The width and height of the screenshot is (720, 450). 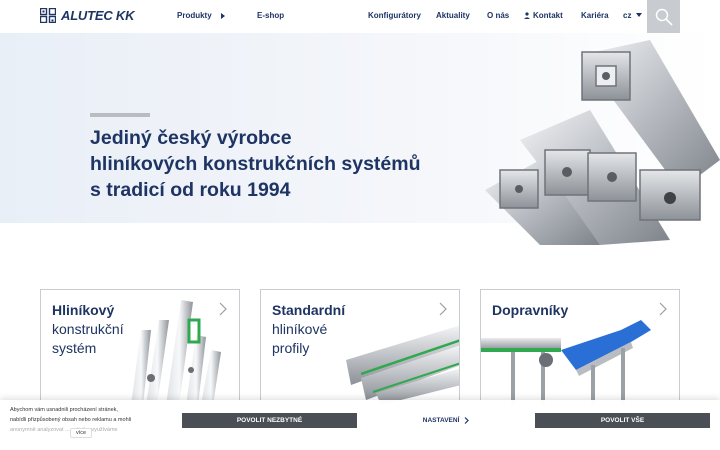 I want to click on language-select: cz, so click(x=632, y=15).